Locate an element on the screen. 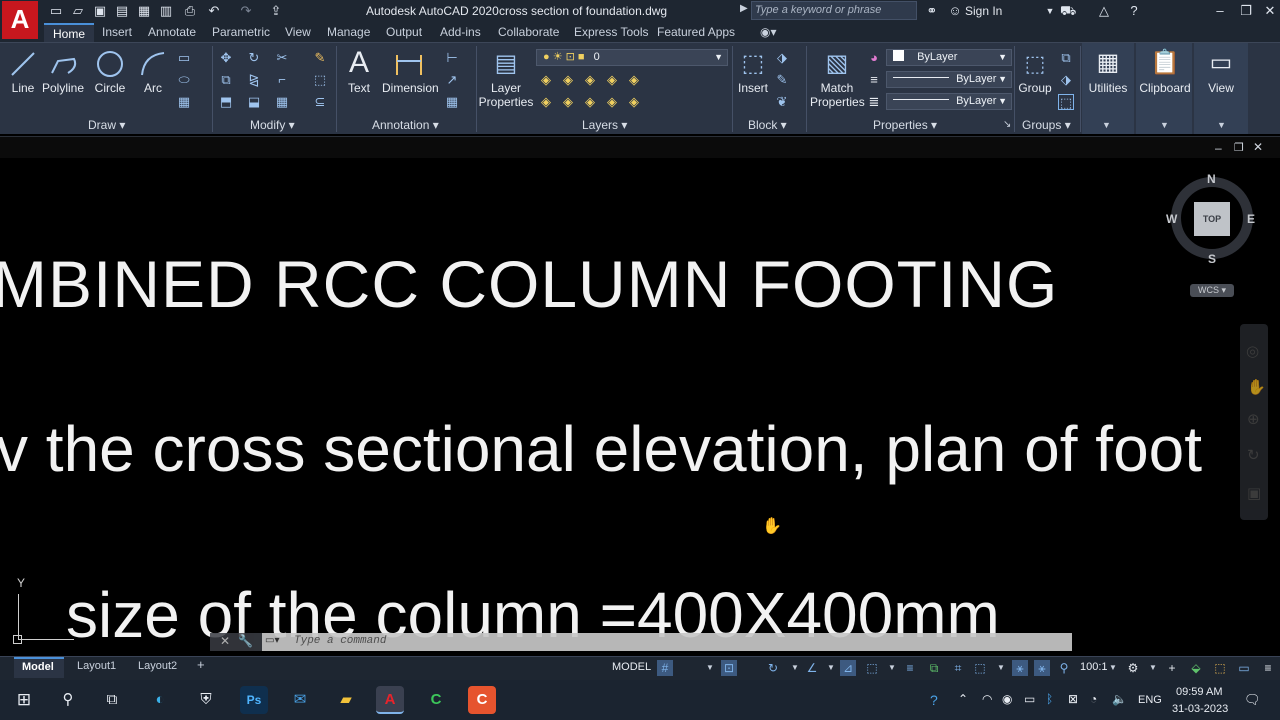 The width and height of the screenshot is (1280, 720). graphics-performance-icon: ⬚ is located at coordinates (1220, 668).